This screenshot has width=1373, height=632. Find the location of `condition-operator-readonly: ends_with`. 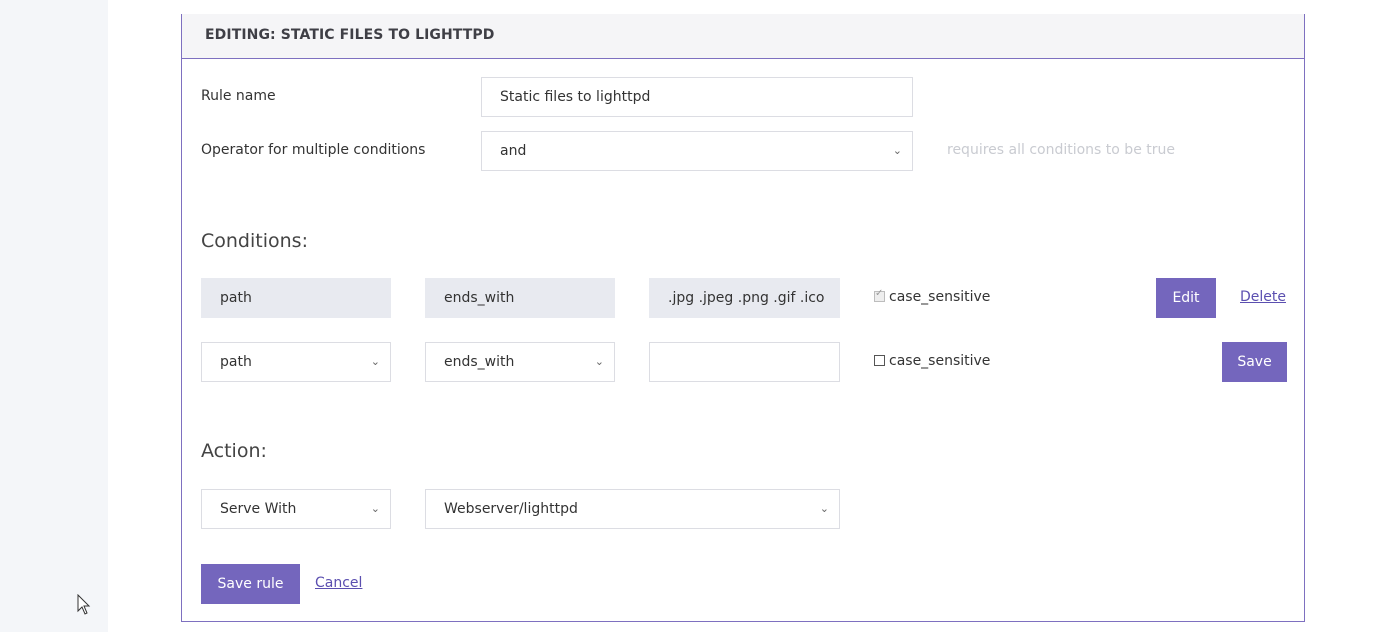

condition-operator-readonly: ends_with is located at coordinates (520, 298).